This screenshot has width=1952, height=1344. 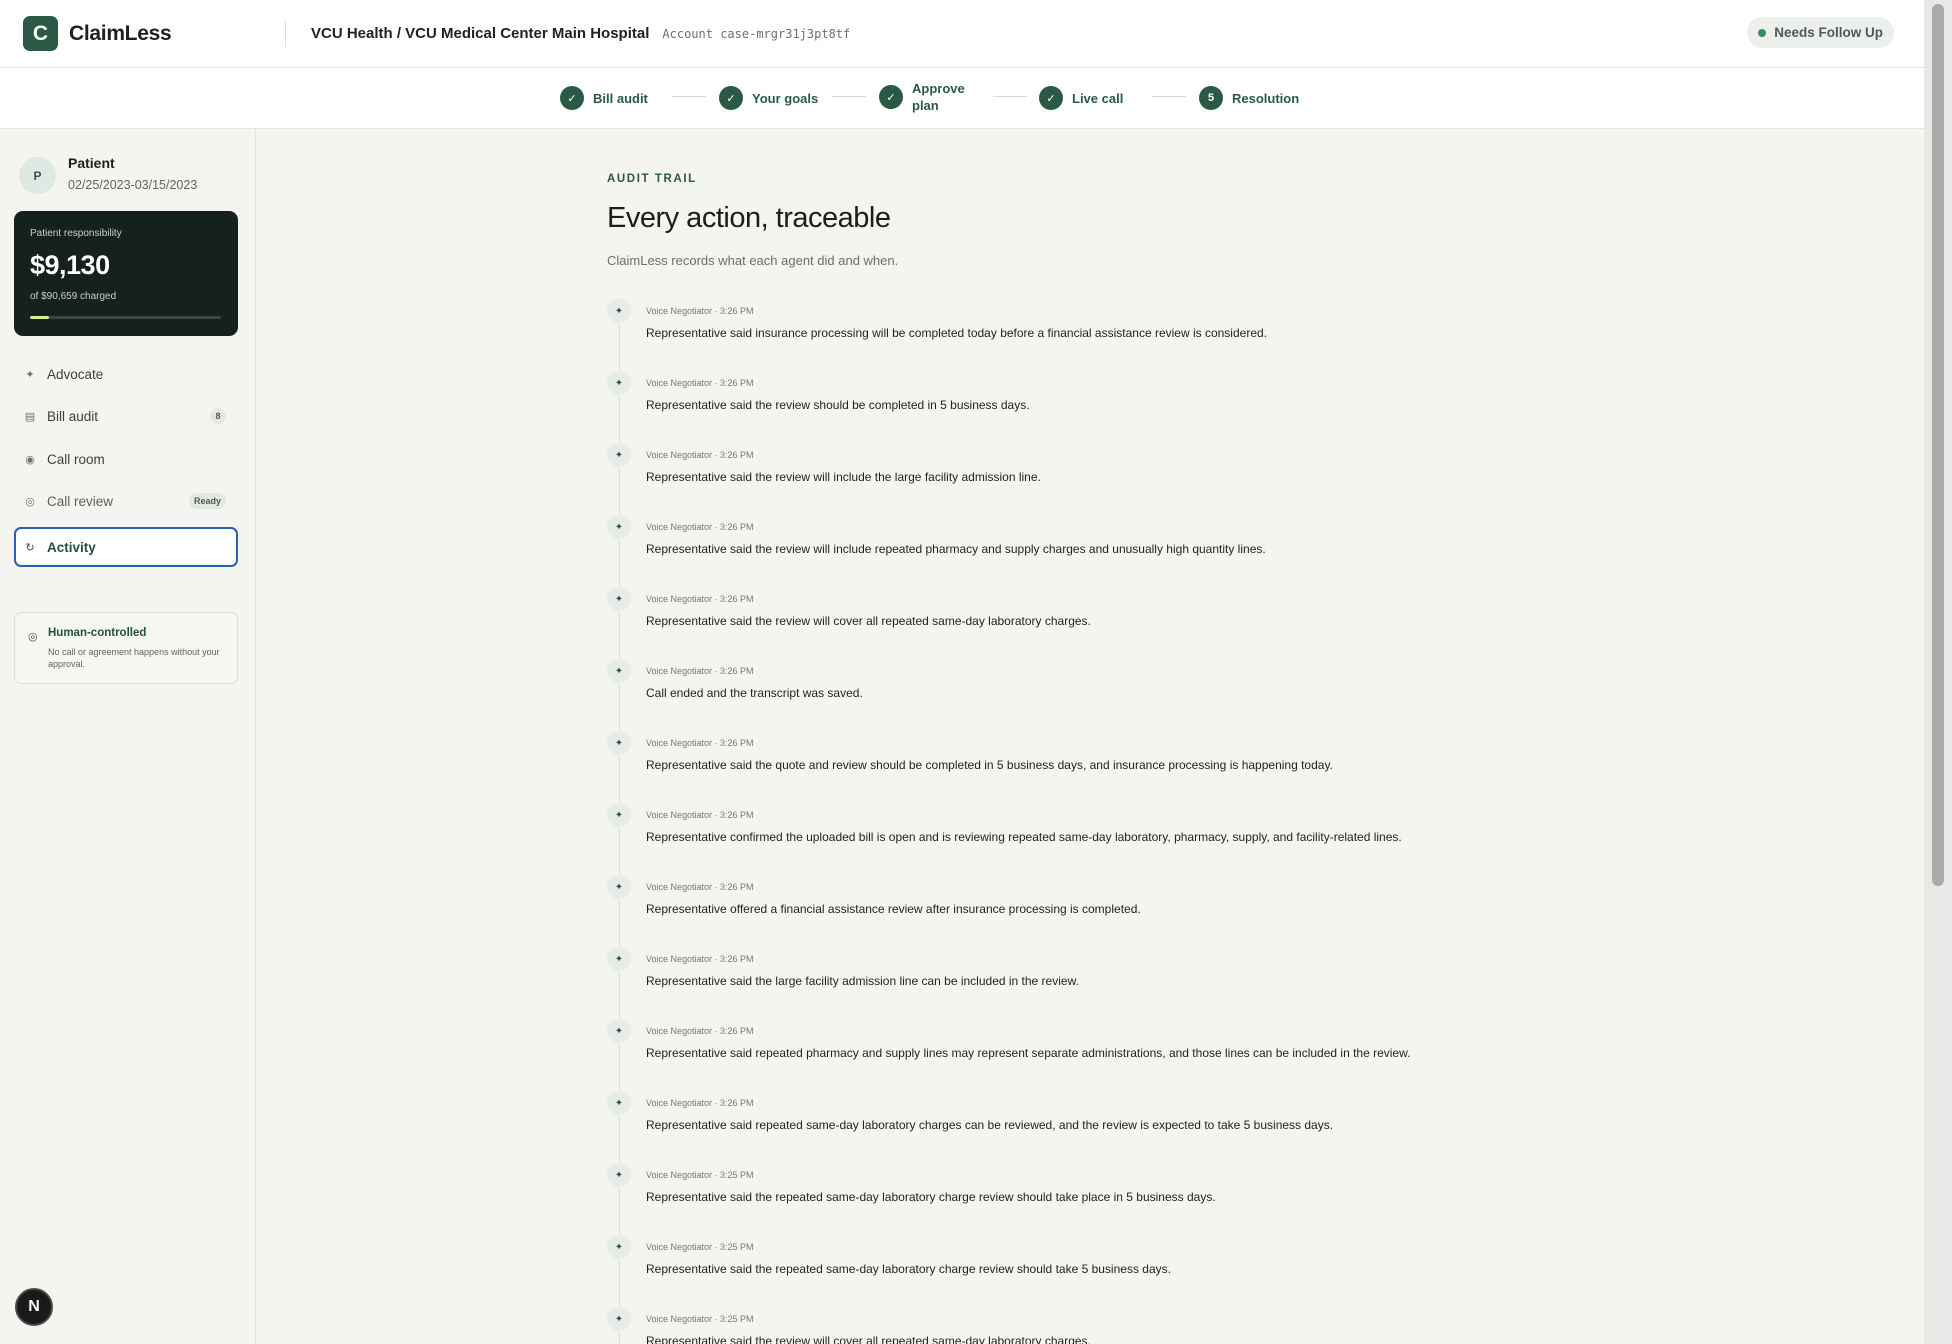 I want to click on sidebar-item-label: Call review, so click(x=80, y=501).